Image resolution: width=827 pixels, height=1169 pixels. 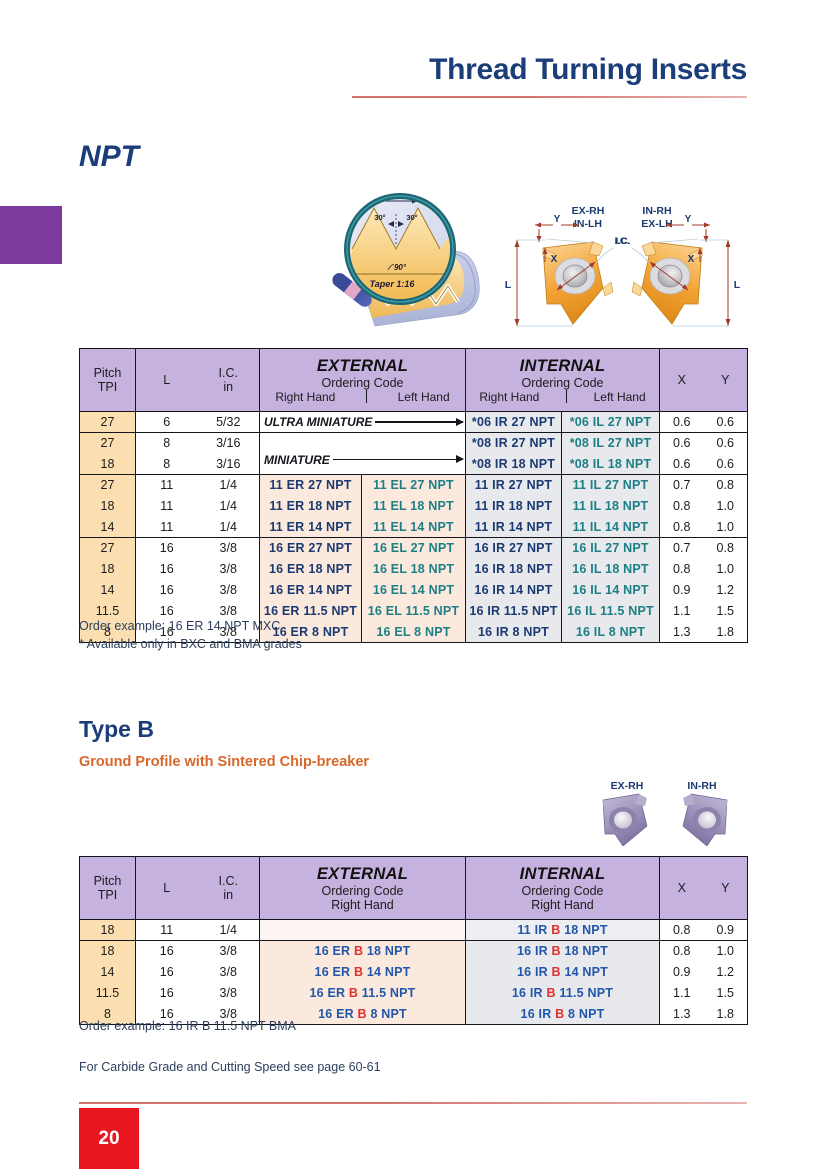 What do you see at coordinates (362, 890) in the screenshot?
I see `th-external-ordering: Ordering Code` at bounding box center [362, 890].